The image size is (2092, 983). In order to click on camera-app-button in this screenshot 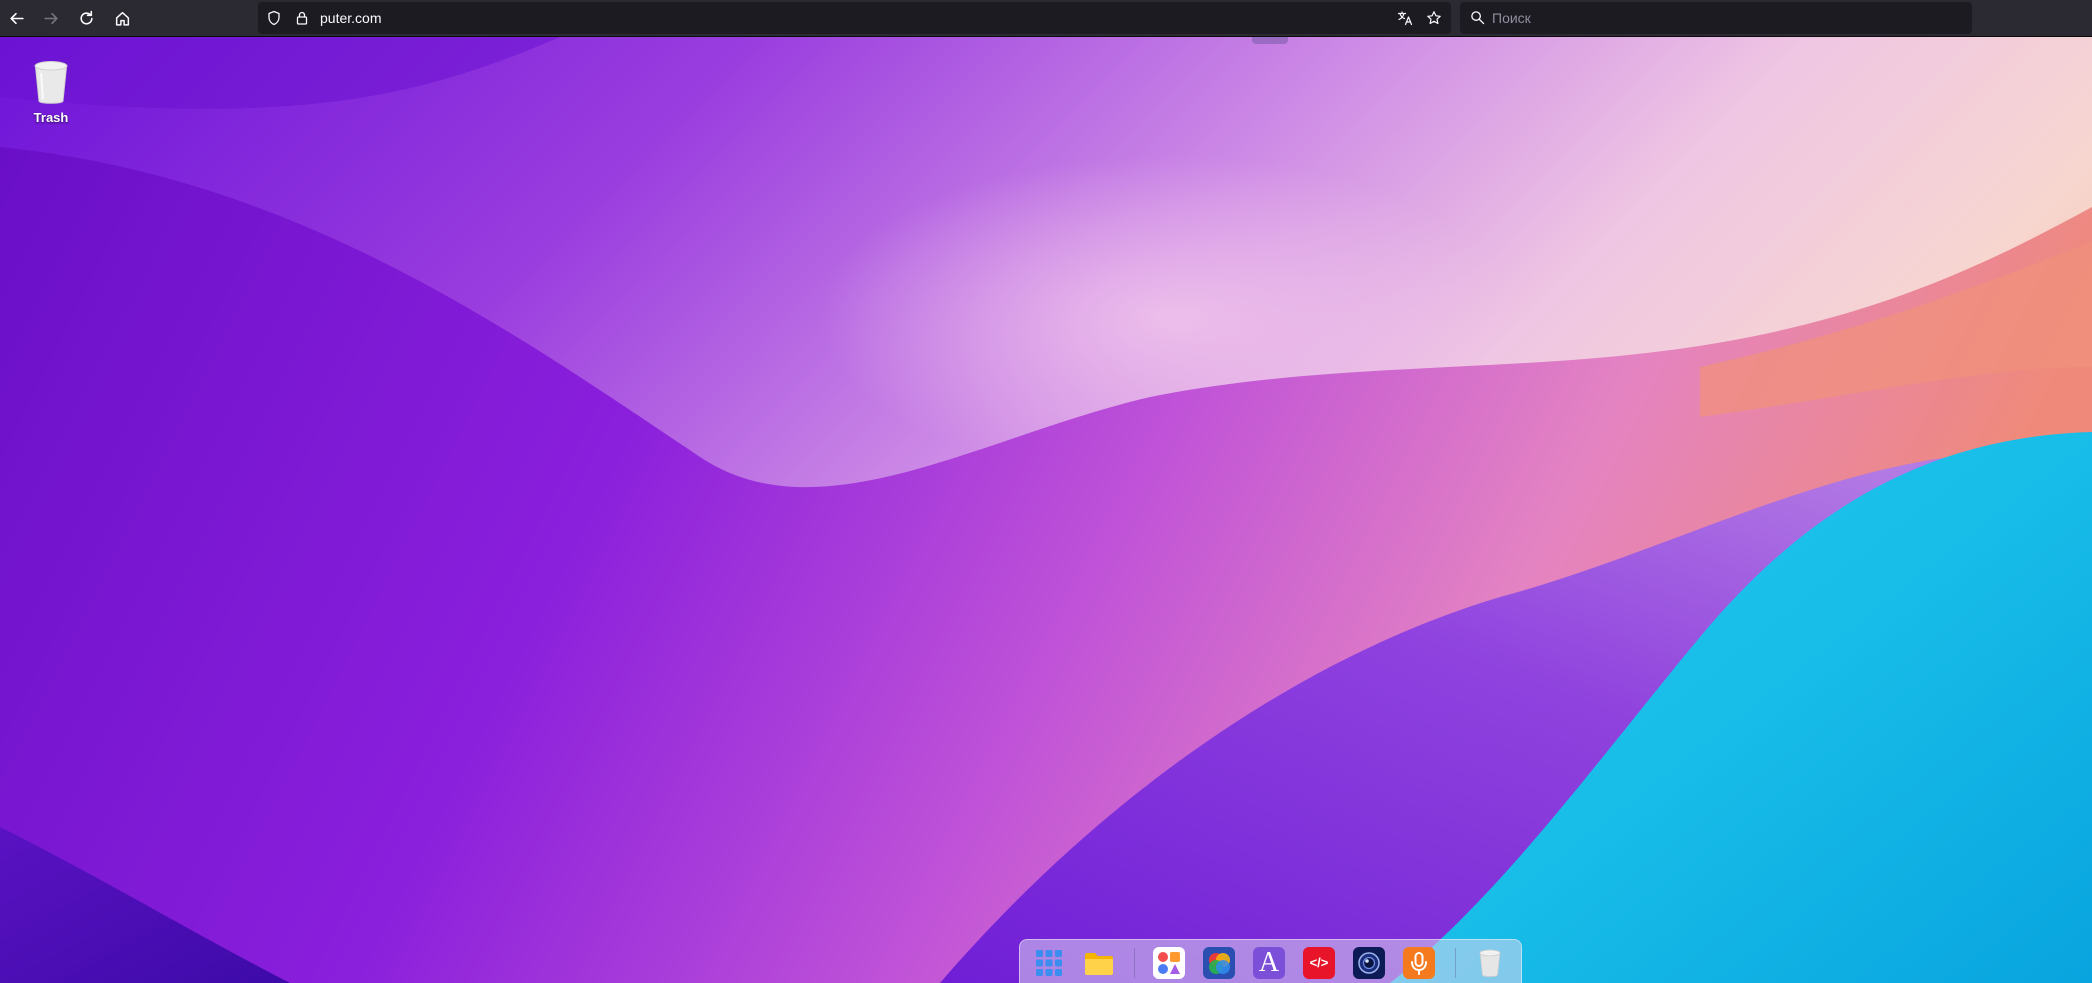, I will do `click(1369, 963)`.